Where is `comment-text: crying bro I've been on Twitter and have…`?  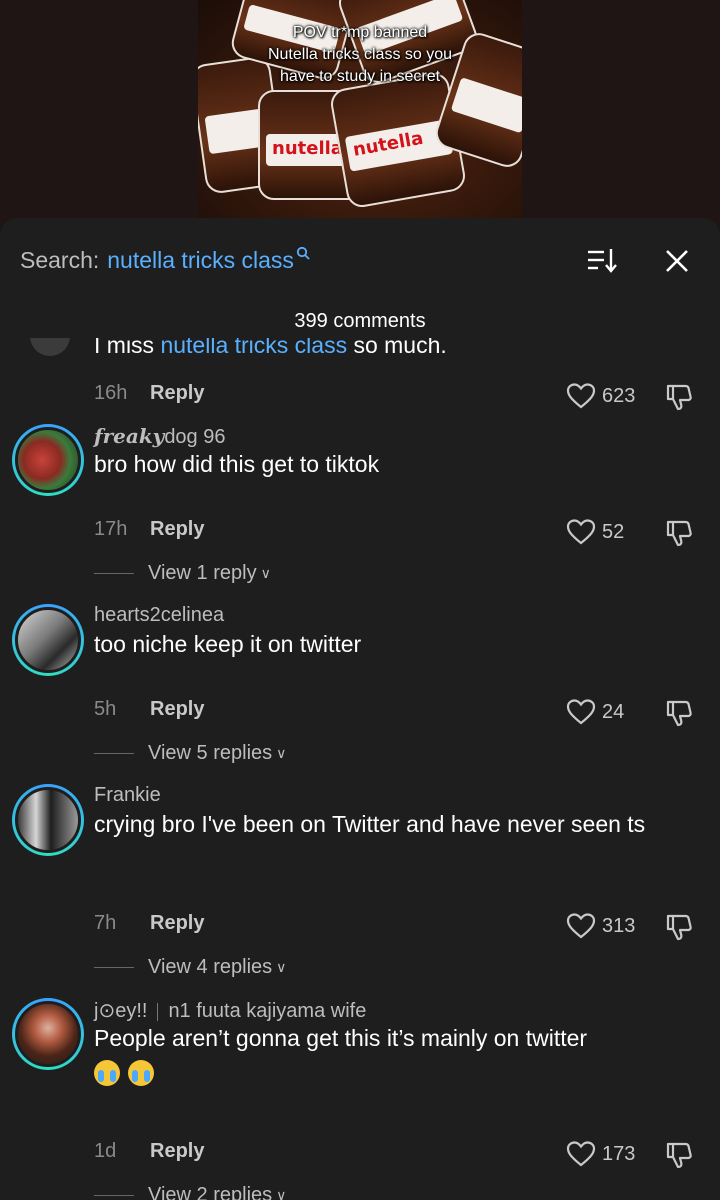 comment-text: crying bro I've been on Twitter and have… is located at coordinates (370, 824).